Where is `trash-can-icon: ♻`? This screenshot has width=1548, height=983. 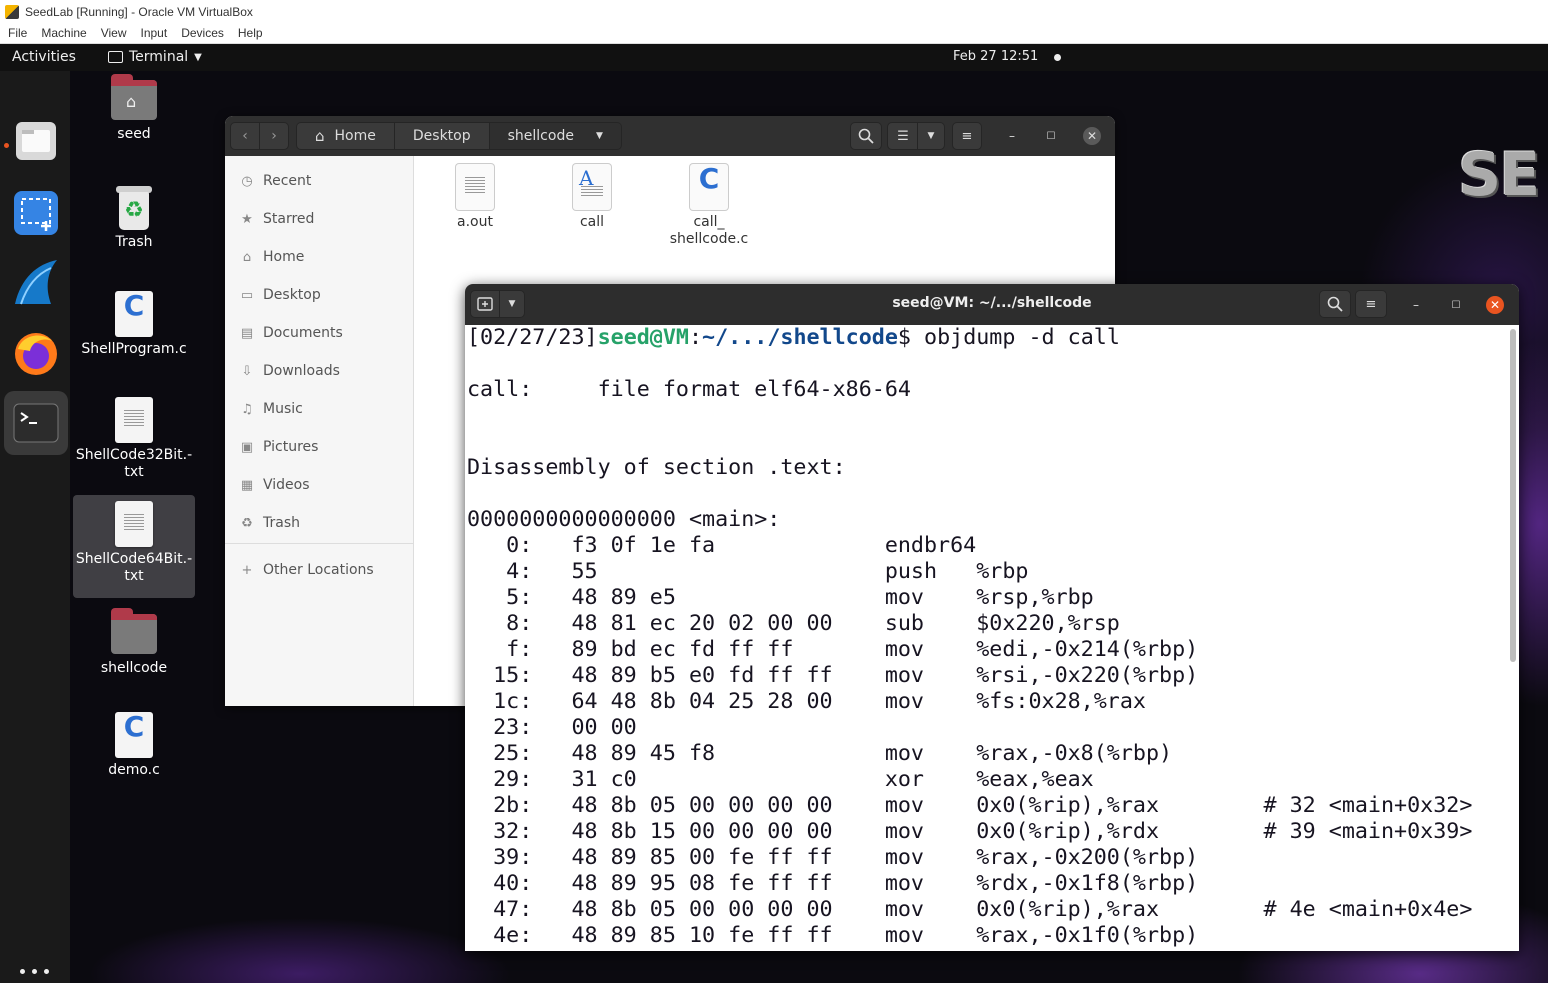 trash-can-icon: ♻ is located at coordinates (134, 207).